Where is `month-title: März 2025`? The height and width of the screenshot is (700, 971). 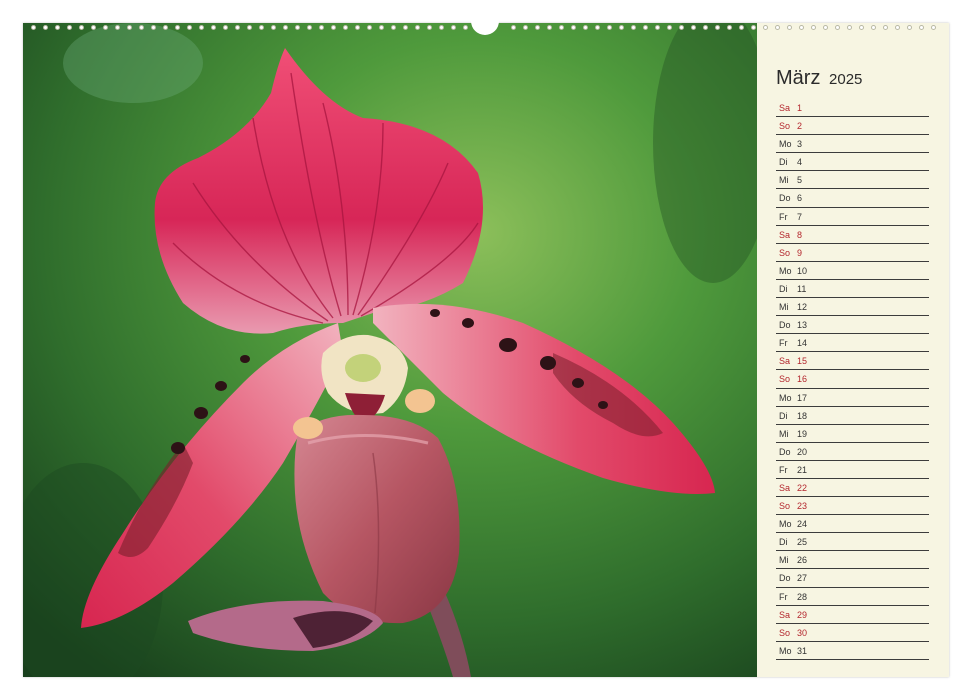
month-title: März 2025 is located at coordinates (819, 78).